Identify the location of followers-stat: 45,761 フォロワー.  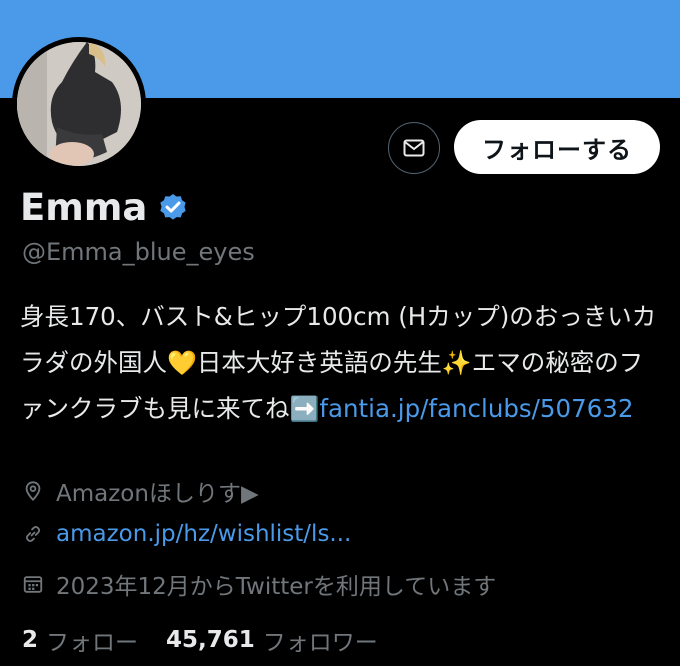
(272, 640).